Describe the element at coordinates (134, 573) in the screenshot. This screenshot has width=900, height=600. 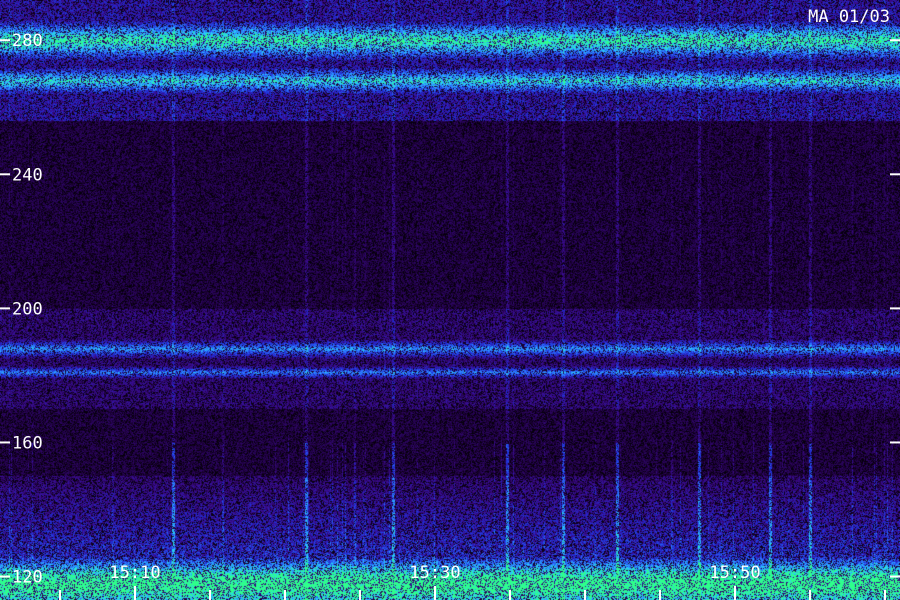
I see `x-tick-label: 15:10` at that location.